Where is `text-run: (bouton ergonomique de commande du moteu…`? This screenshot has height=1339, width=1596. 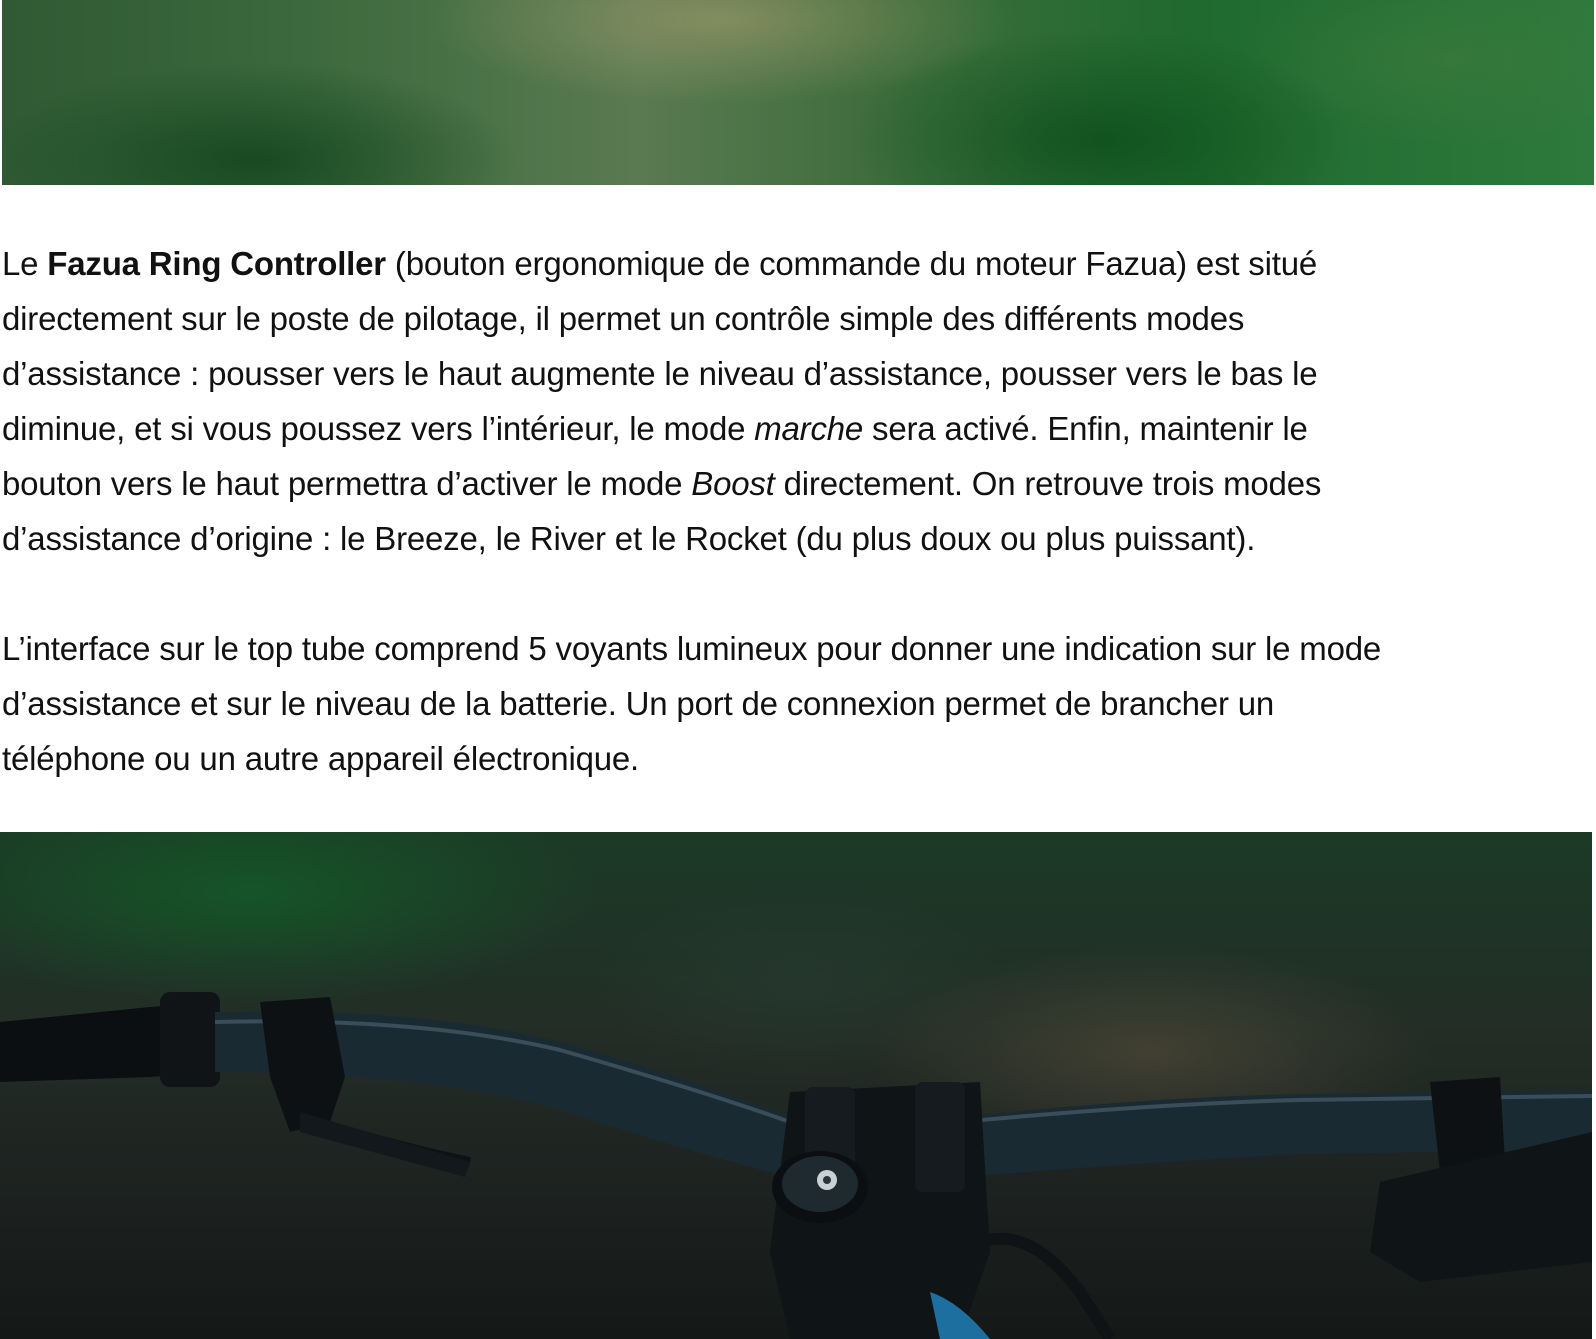 text-run: (bouton ergonomique de commande du moteu… is located at coordinates (851, 263).